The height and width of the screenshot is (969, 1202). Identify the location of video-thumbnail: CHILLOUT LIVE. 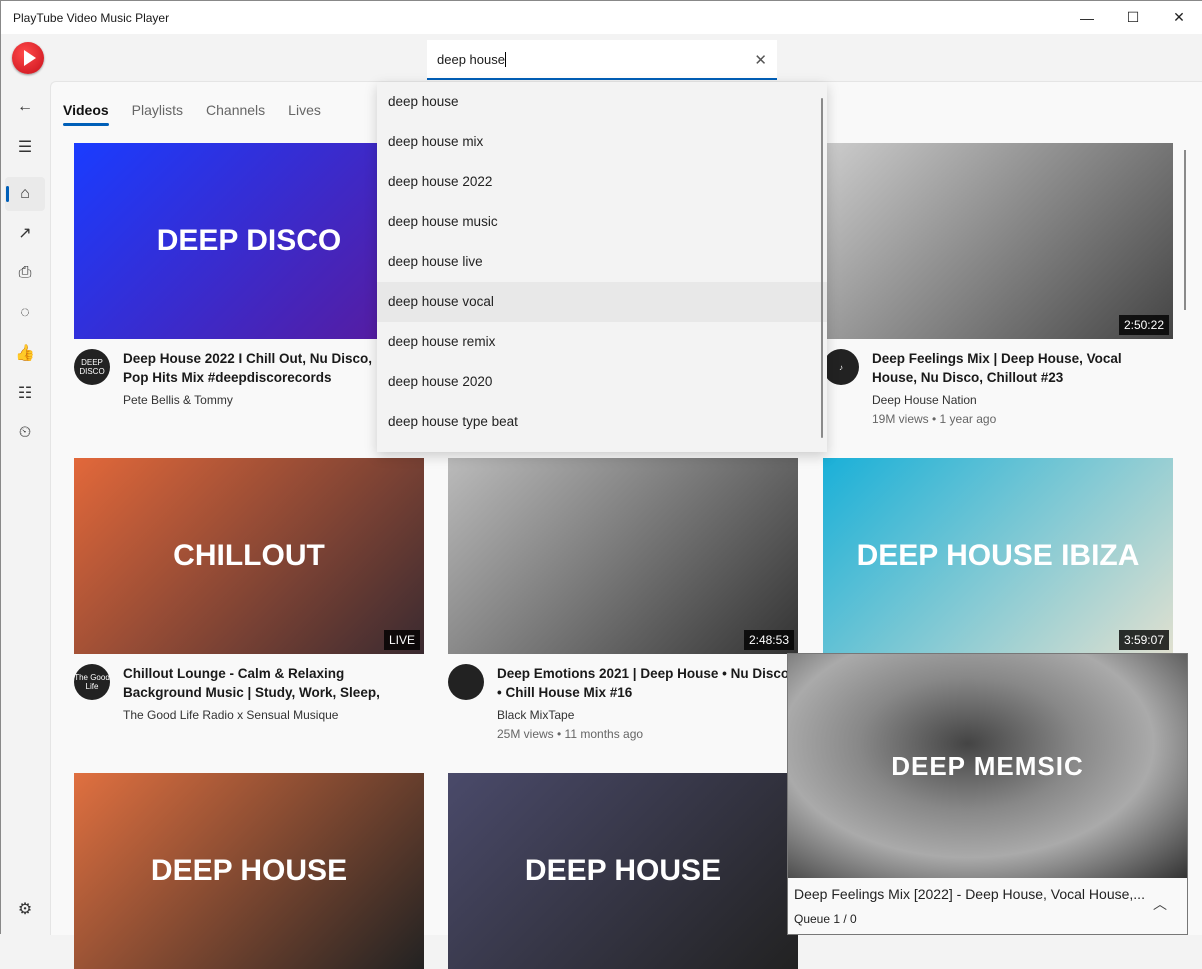
(249, 556).